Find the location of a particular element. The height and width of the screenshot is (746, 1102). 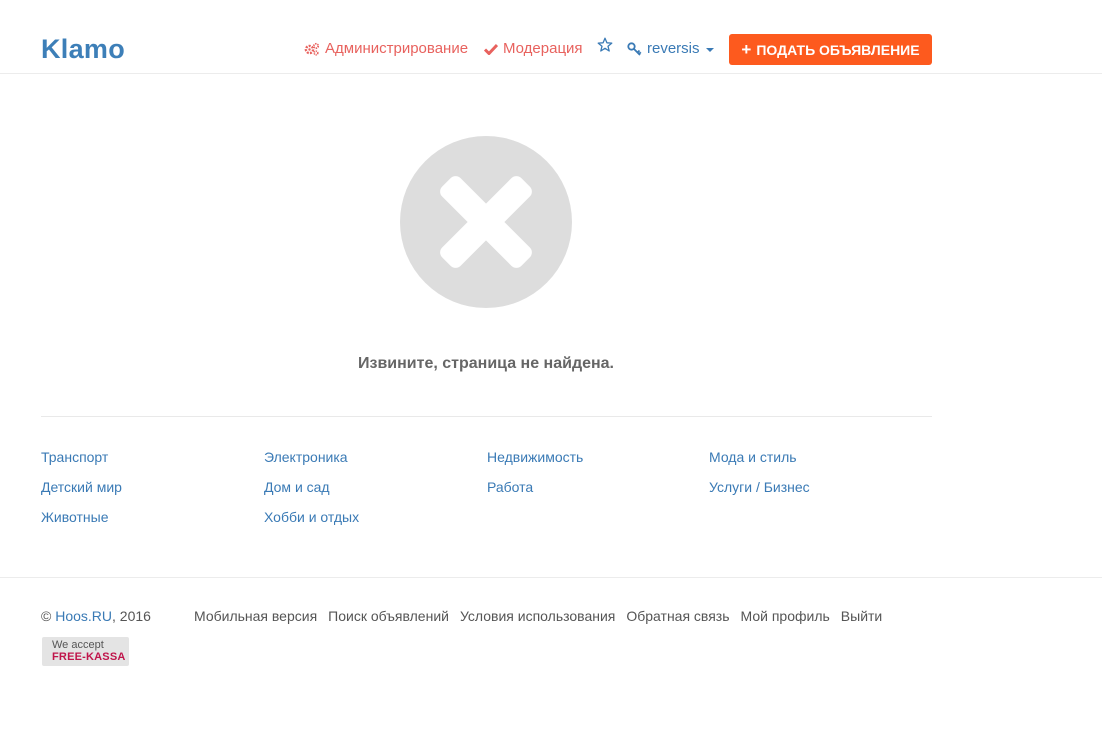

footer-link-terms: Условия использования is located at coordinates (537, 616).